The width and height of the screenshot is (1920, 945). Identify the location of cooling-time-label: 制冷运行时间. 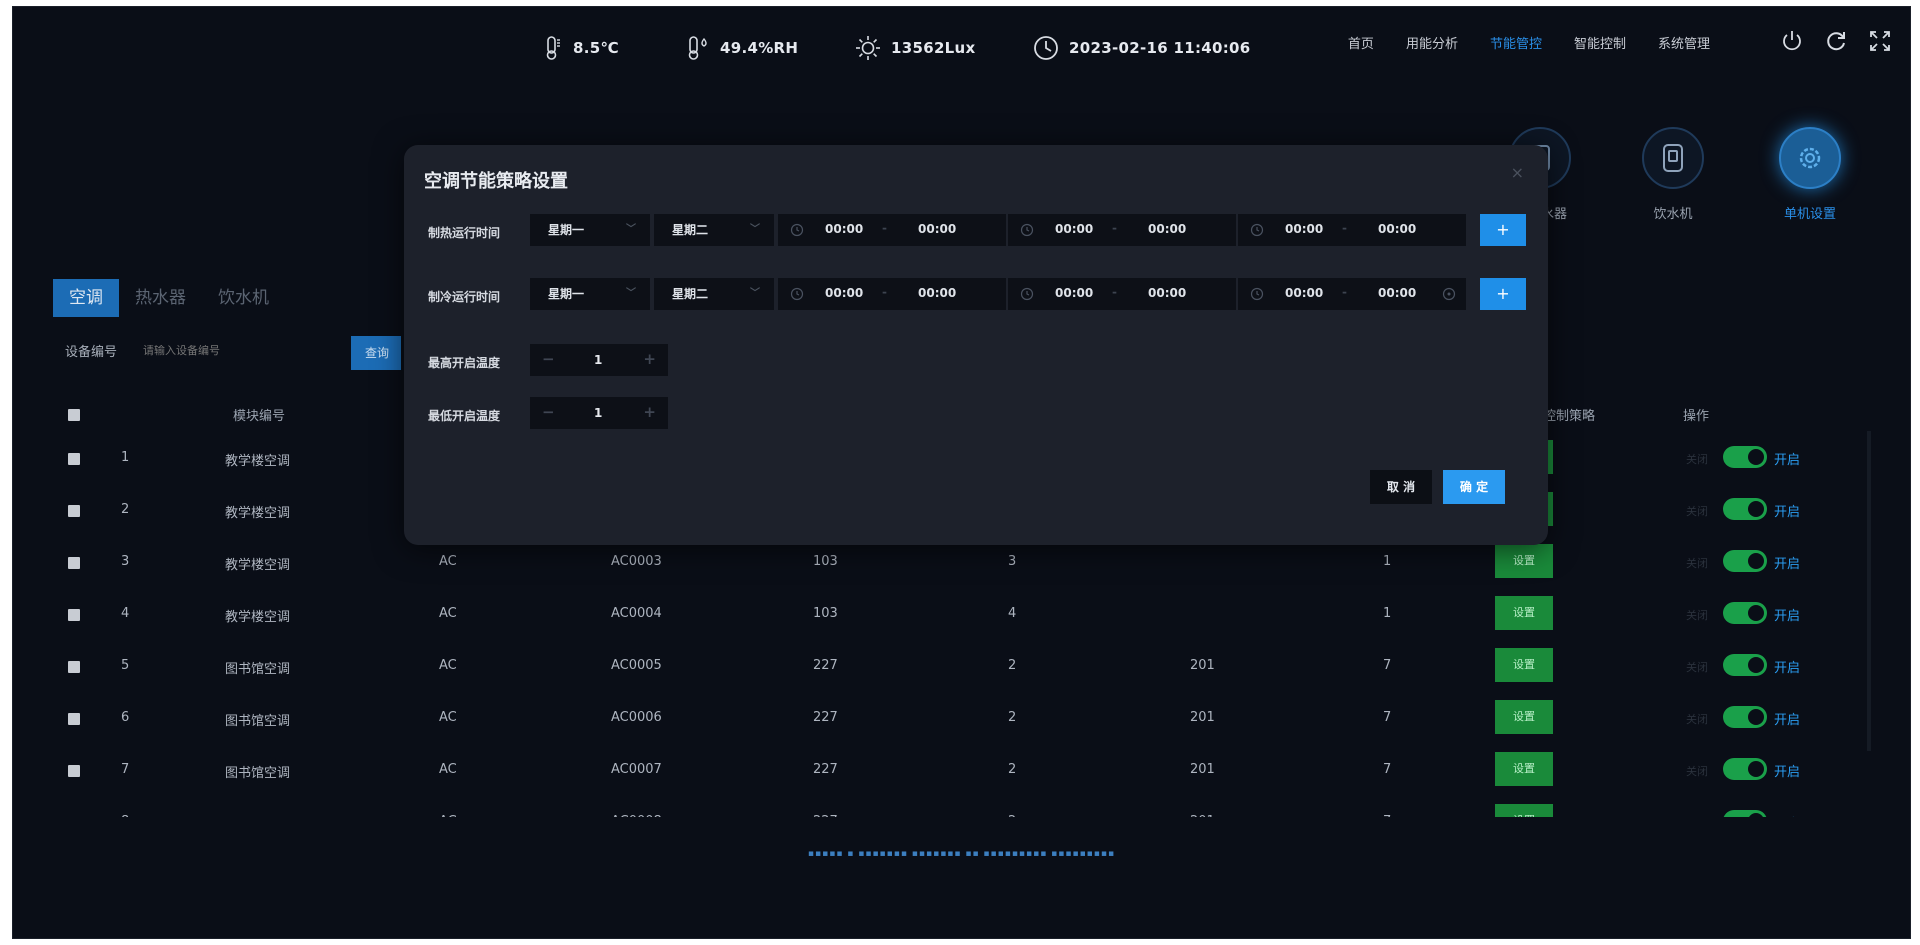
(464, 297).